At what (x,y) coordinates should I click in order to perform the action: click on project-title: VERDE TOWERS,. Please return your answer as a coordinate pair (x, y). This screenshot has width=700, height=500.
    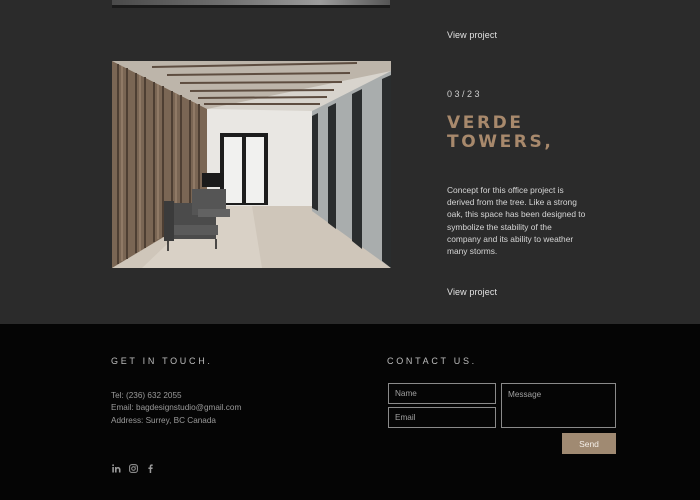
    Looking at the image, I should click on (500, 133).